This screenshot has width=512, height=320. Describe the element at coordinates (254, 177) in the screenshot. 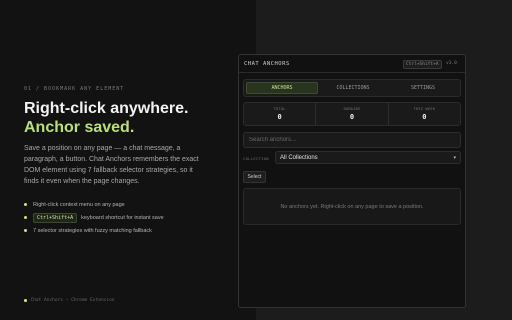

I see `select-button: Select` at that location.